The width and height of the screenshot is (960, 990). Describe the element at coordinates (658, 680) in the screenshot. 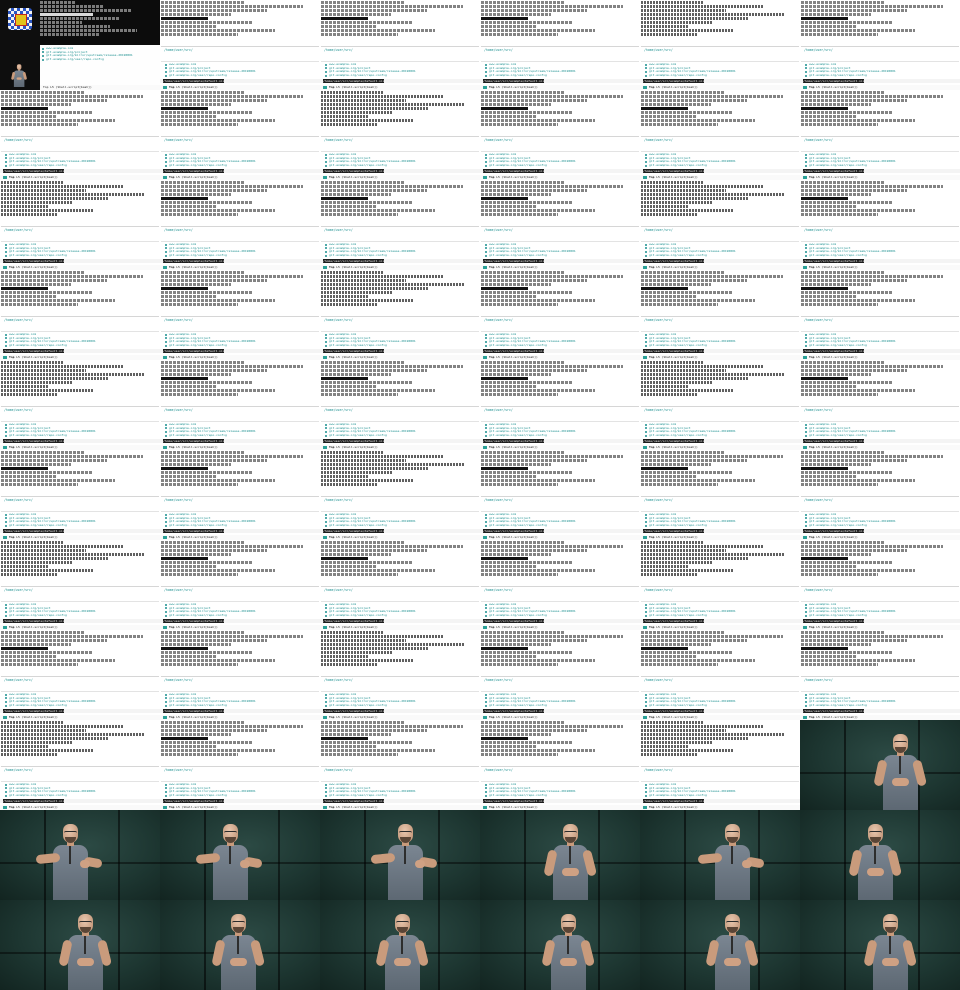

I see `directory-path: /home/user/src/` at that location.